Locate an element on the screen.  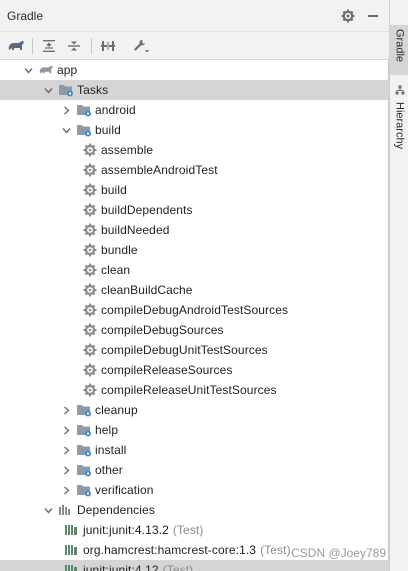
minimize-icon is located at coordinates (373, 16).